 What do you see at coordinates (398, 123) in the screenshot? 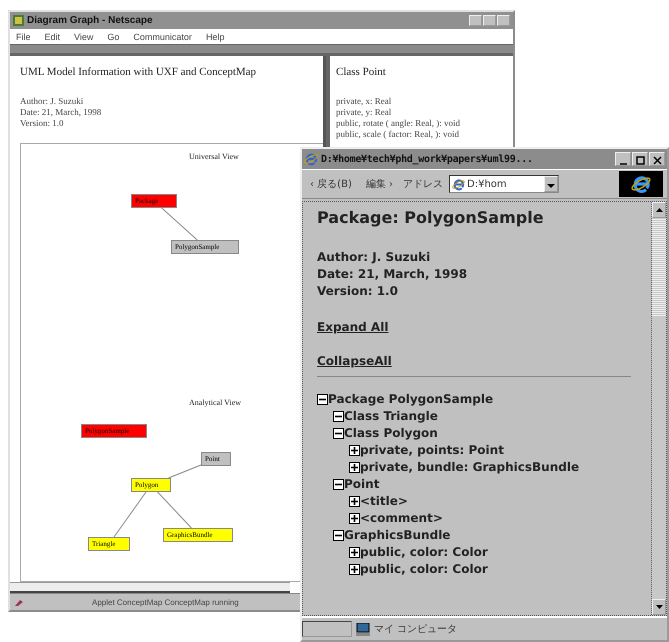
I see `member-line: public, rotate ( angle: Real, ): void` at bounding box center [398, 123].